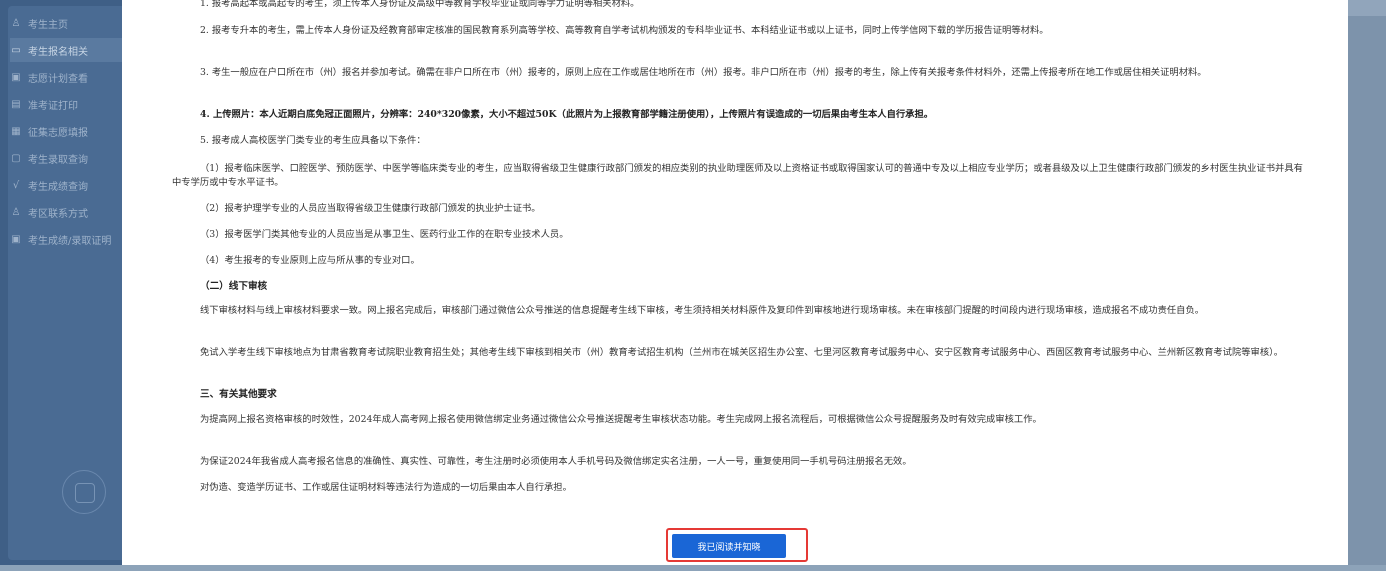  What do you see at coordinates (58, 187) in the screenshot?
I see `sidebar-item-label: 考生成绩查询` at bounding box center [58, 187].